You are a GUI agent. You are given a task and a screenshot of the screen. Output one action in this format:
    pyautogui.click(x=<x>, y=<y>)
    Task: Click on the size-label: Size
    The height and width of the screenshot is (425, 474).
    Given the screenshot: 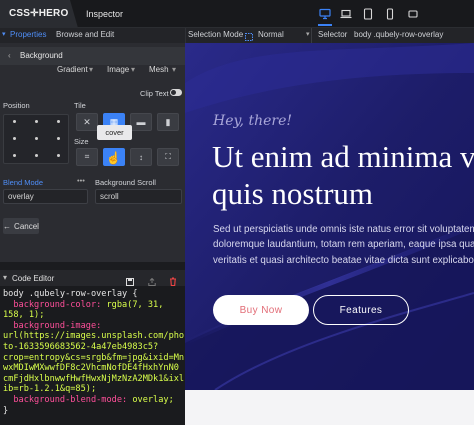 What is the action you would take?
    pyautogui.click(x=81, y=141)
    